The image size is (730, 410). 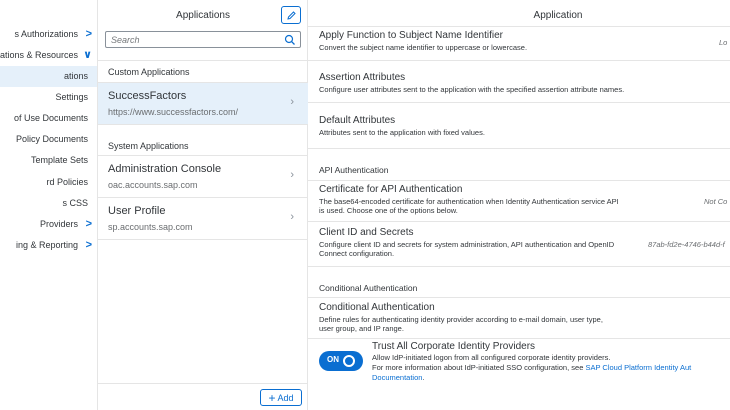 I want to click on search-input: Search, so click(x=203, y=39).